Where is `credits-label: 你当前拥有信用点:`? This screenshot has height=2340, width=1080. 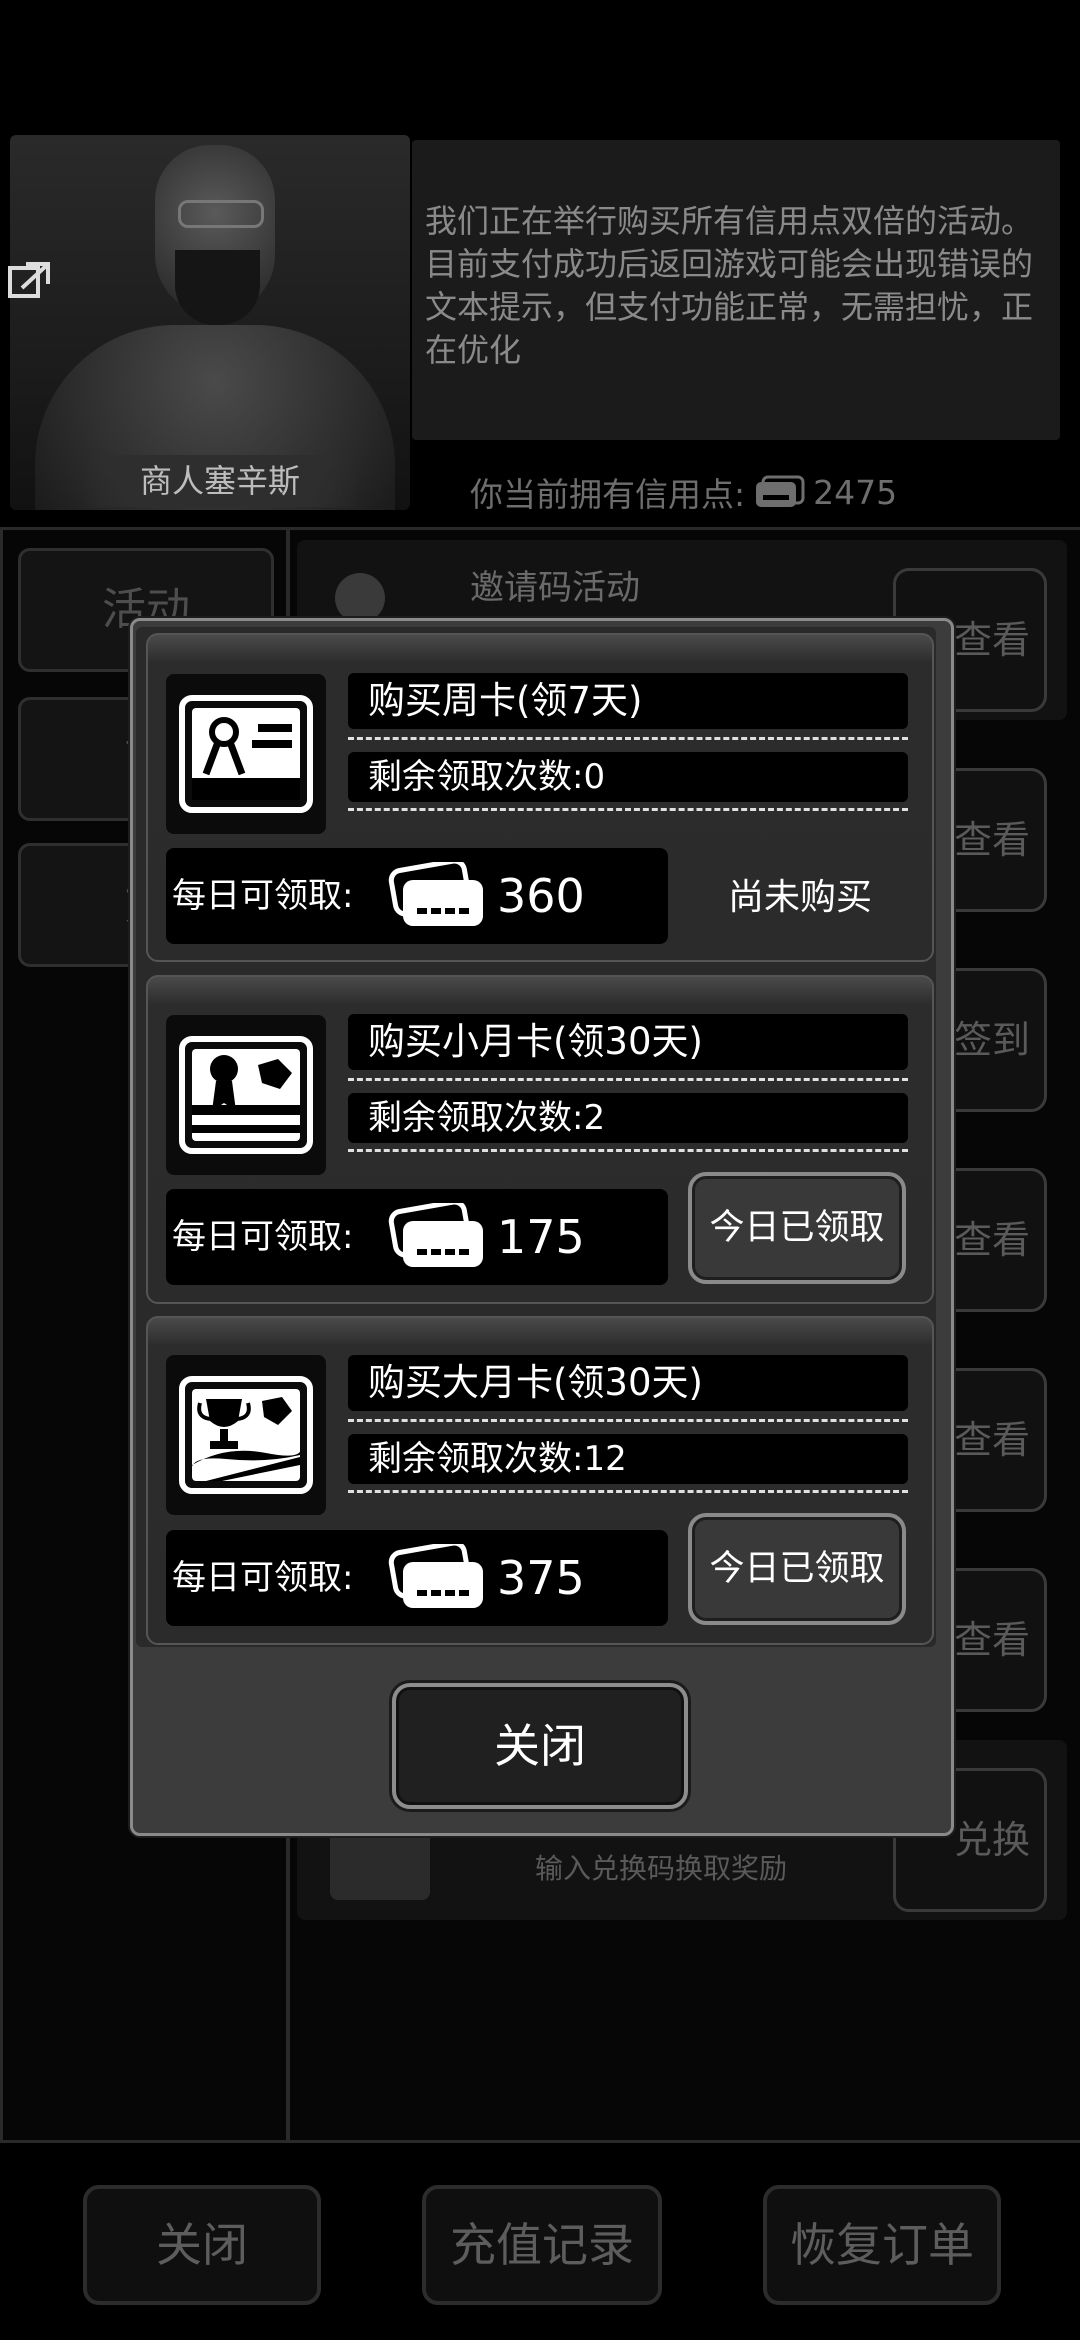 credits-label: 你当前拥有信用点: is located at coordinates (608, 494).